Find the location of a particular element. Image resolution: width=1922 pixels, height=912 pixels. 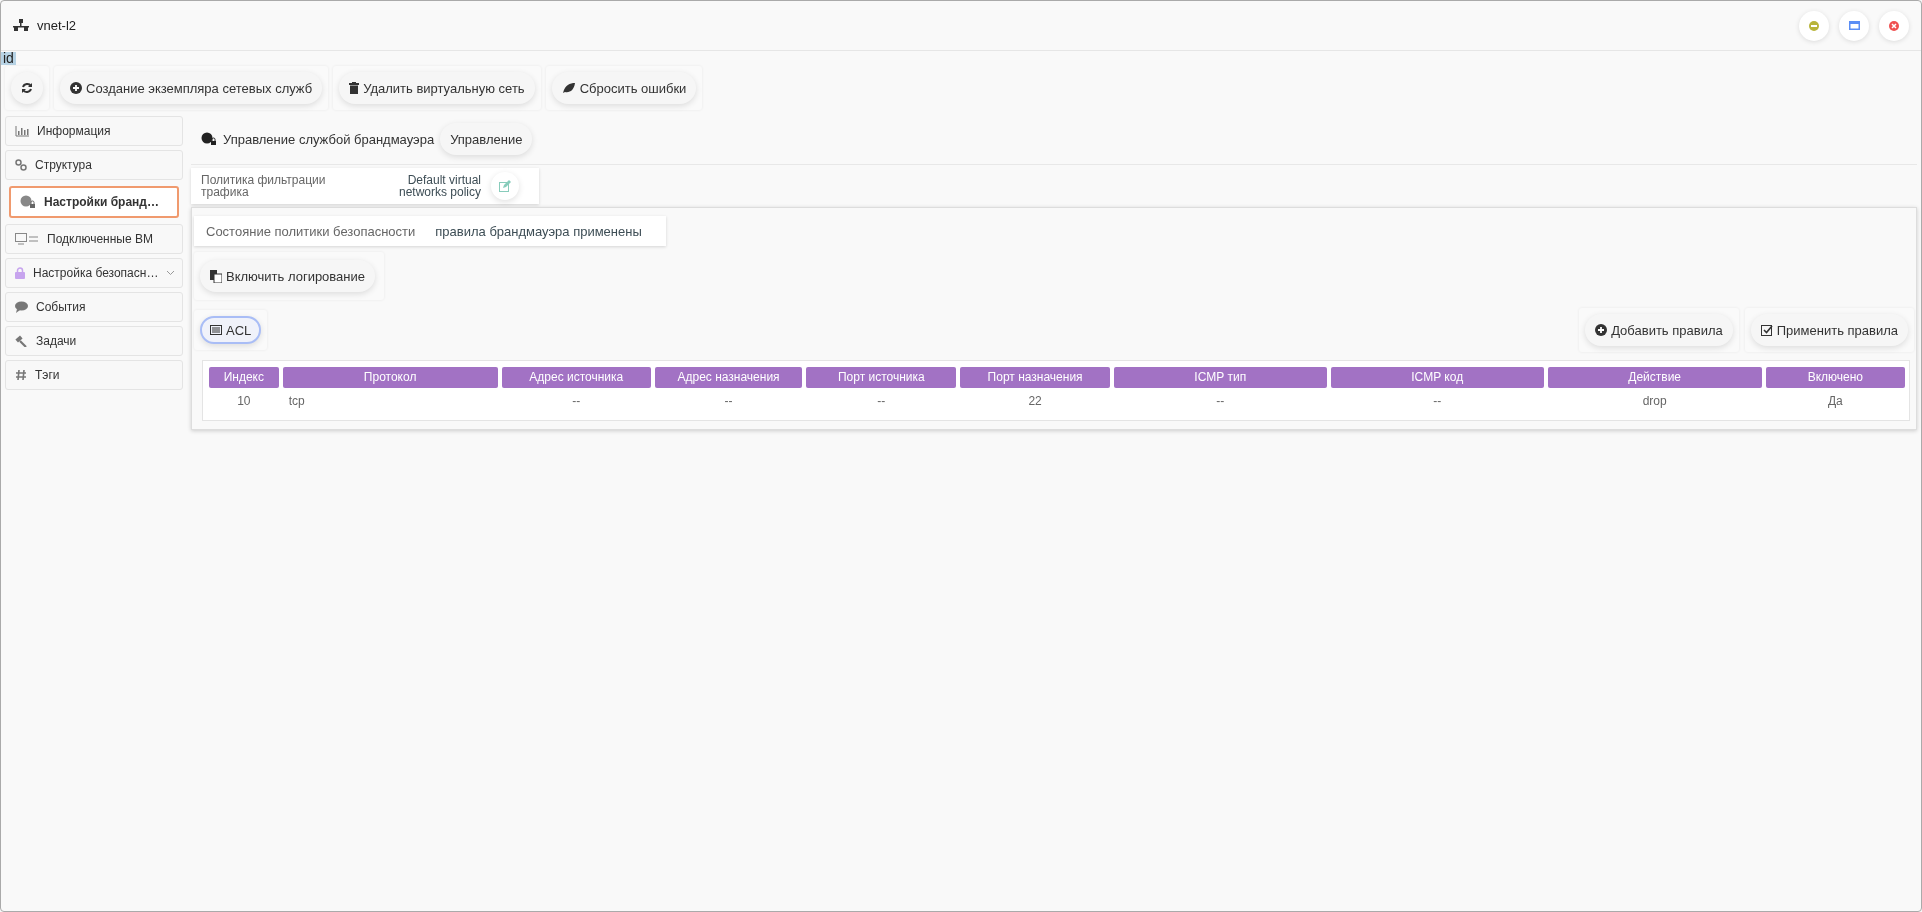

window-icon is located at coordinates (1854, 25).